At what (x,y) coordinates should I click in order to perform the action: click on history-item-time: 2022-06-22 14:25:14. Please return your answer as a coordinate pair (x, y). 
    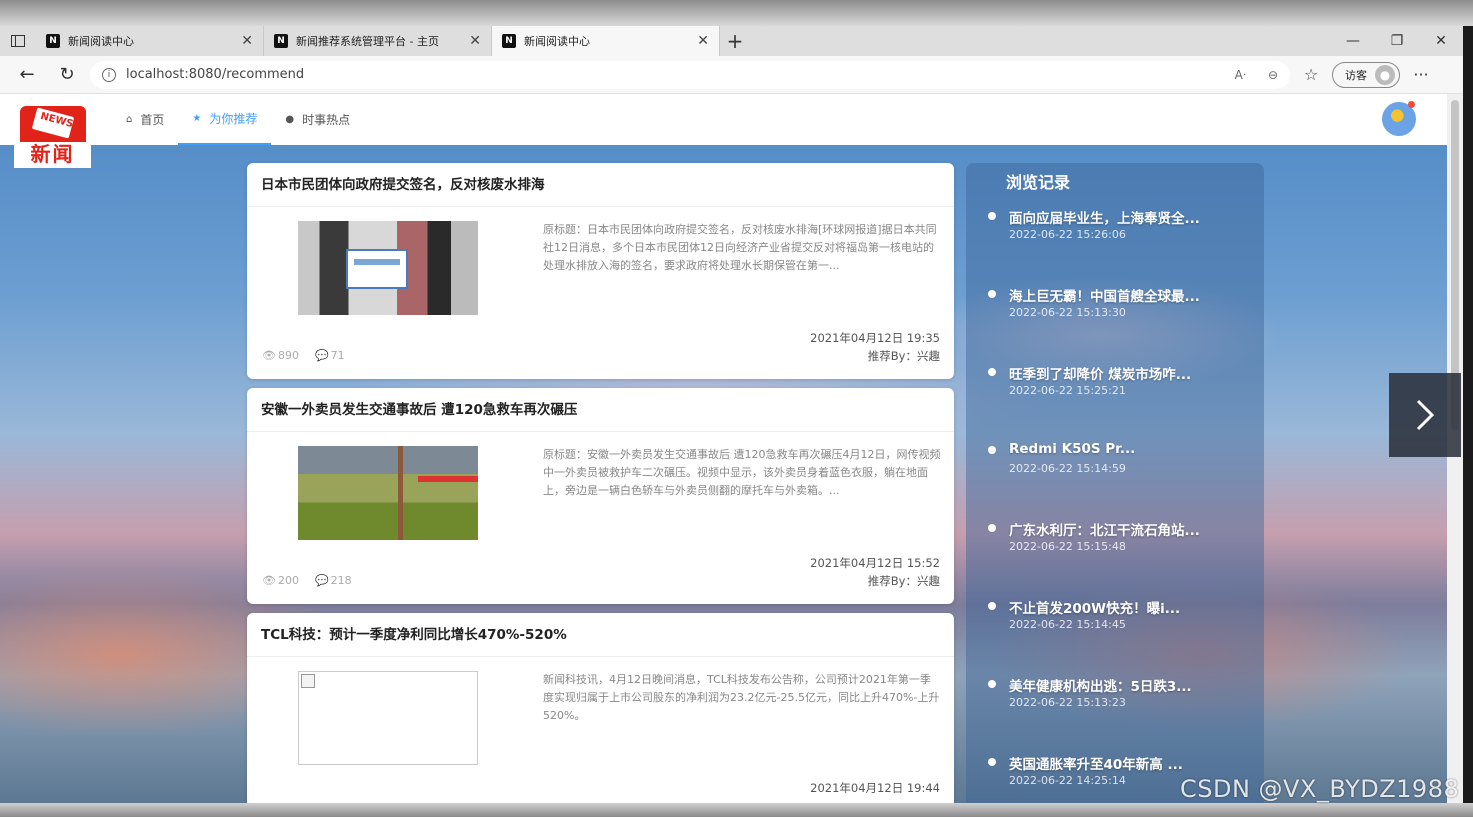
    Looking at the image, I should click on (1067, 780).